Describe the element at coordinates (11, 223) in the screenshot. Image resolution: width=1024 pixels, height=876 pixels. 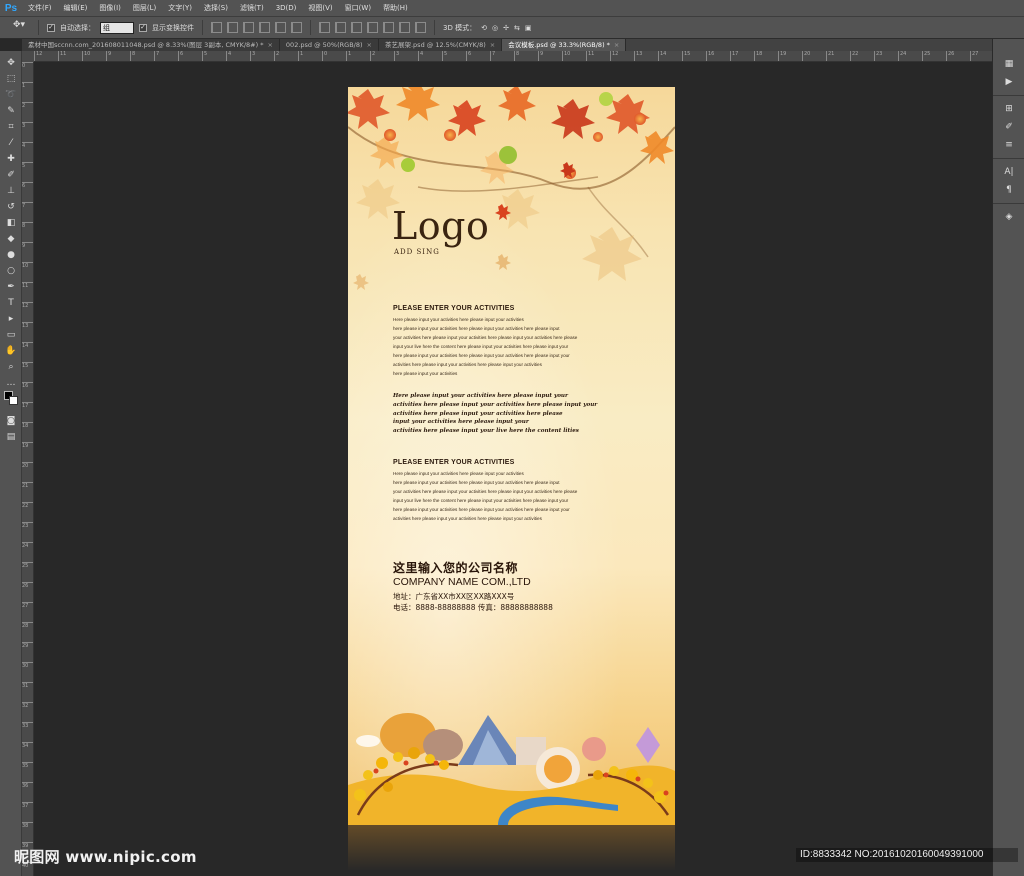
I see `eraser-tool-icon: ◧` at that location.